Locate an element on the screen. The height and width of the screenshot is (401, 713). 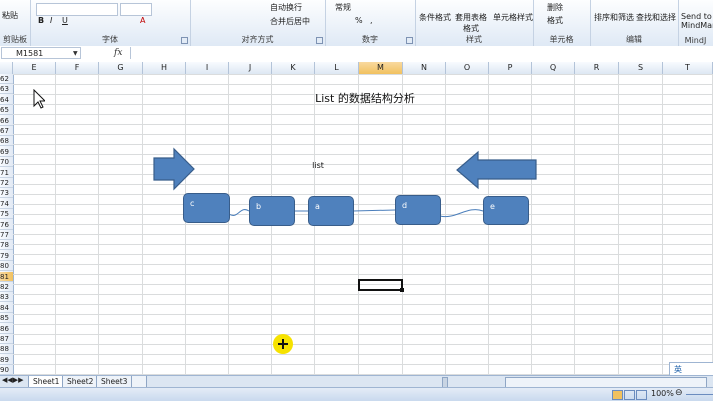
normal-view-icon is located at coordinates (617, 395).